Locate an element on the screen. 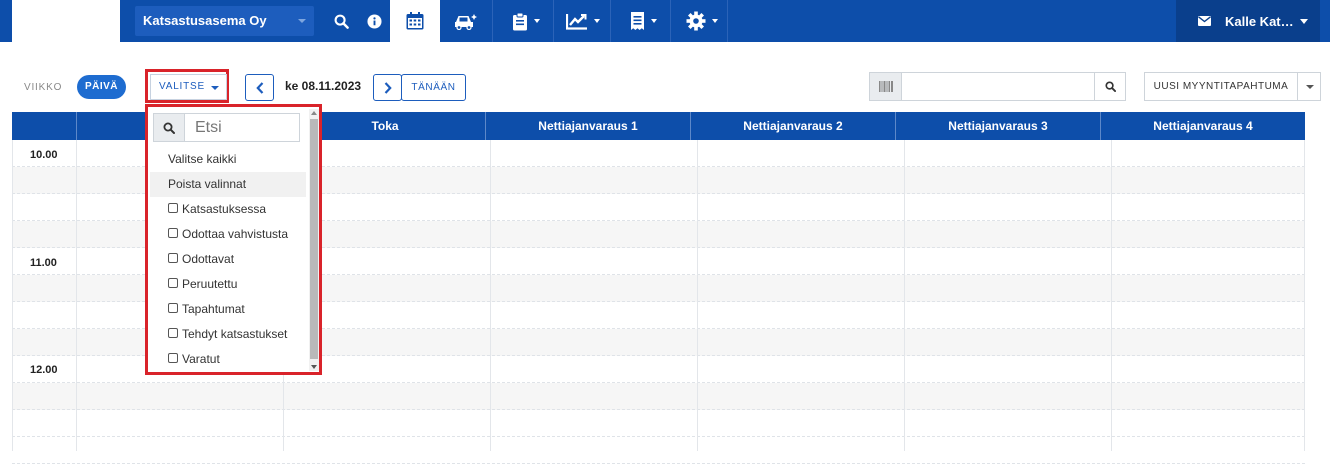  next-day-button is located at coordinates (387, 87).